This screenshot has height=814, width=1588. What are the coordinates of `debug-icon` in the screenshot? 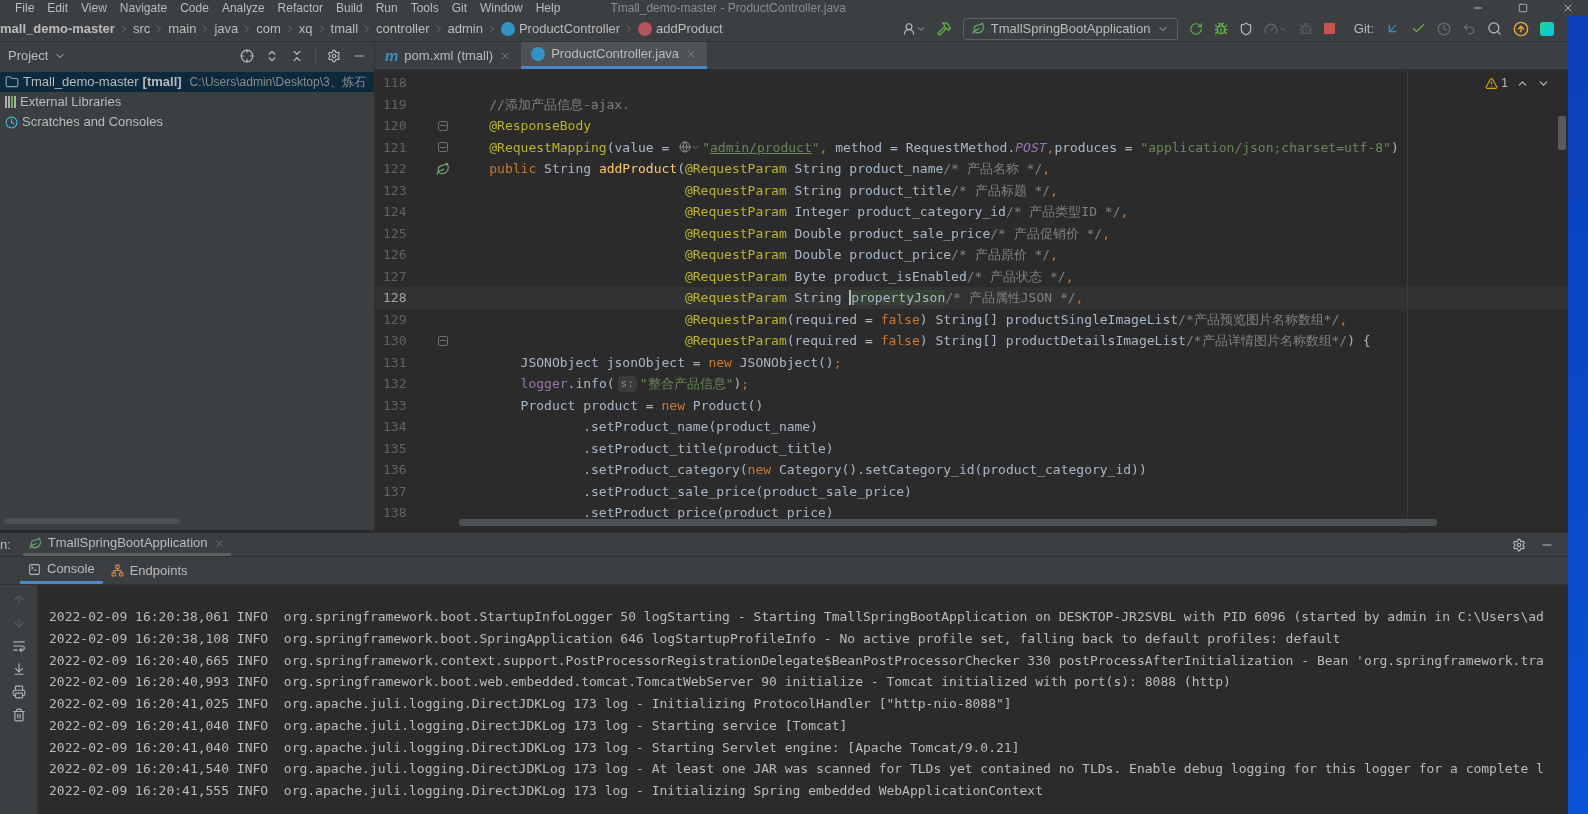 It's located at (1220, 28).